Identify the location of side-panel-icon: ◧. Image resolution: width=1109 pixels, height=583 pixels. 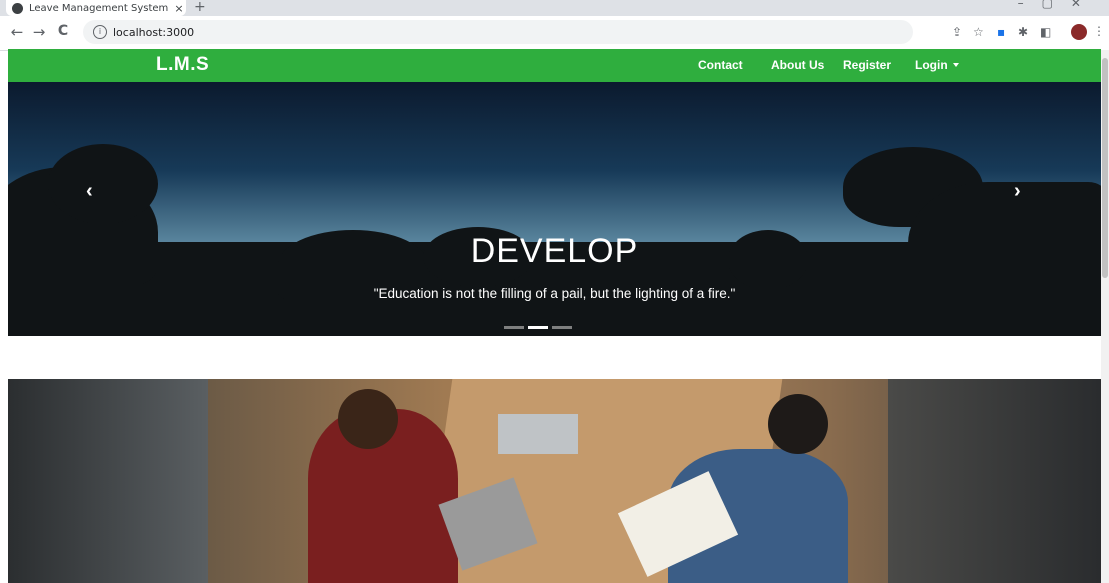
(1045, 32).